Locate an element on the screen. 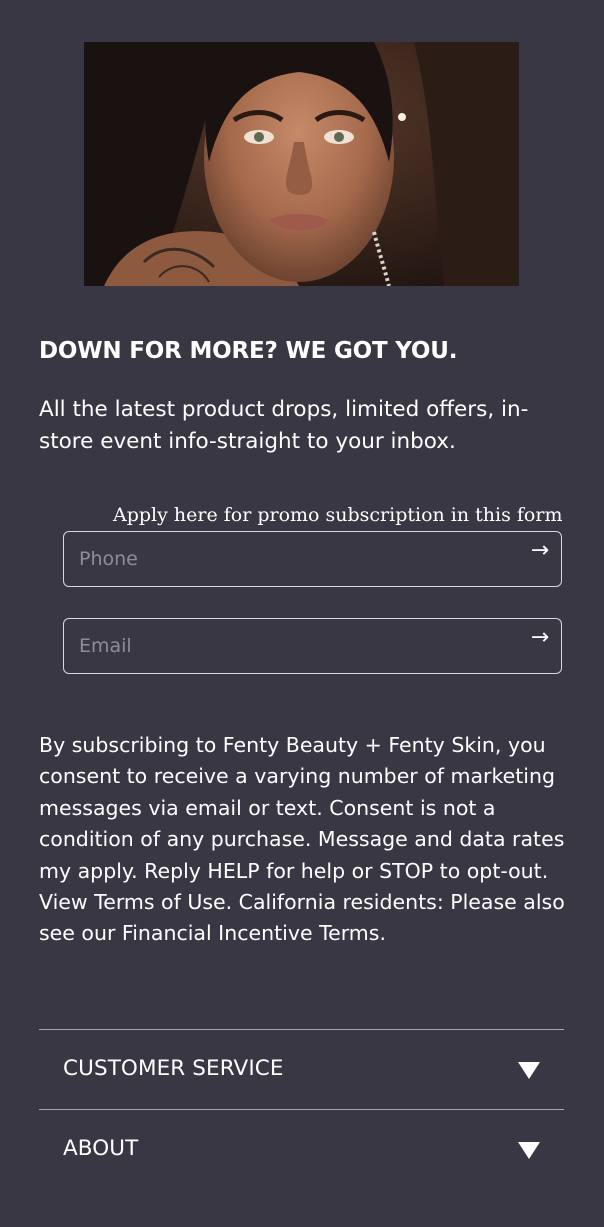  email-field-wrapper: → is located at coordinates (312, 646).